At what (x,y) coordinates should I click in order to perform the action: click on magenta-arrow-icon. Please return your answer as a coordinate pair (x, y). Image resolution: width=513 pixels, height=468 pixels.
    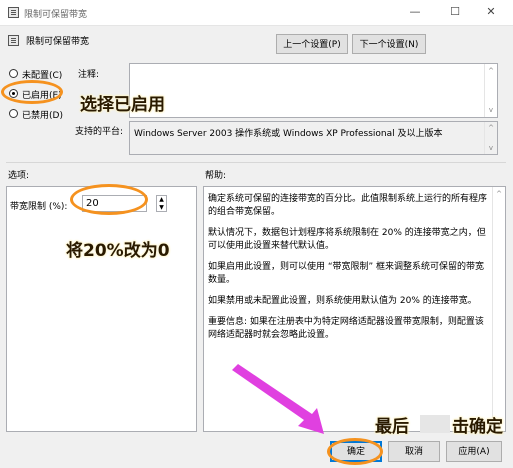
    Looking at the image, I should click on (278, 399).